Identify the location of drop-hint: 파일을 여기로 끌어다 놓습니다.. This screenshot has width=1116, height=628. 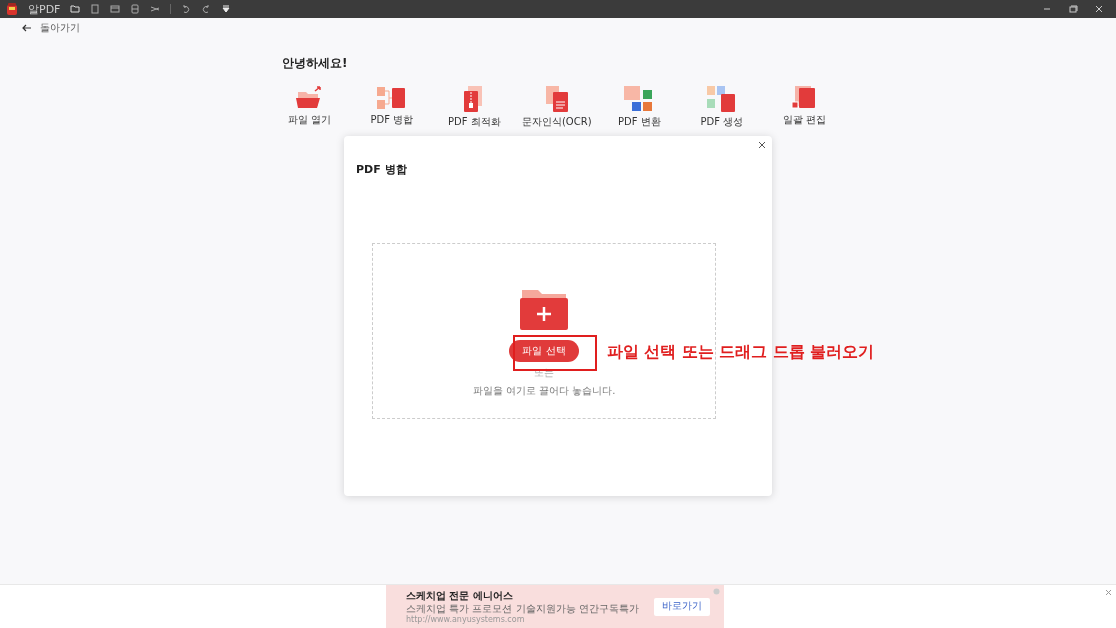
(544, 391).